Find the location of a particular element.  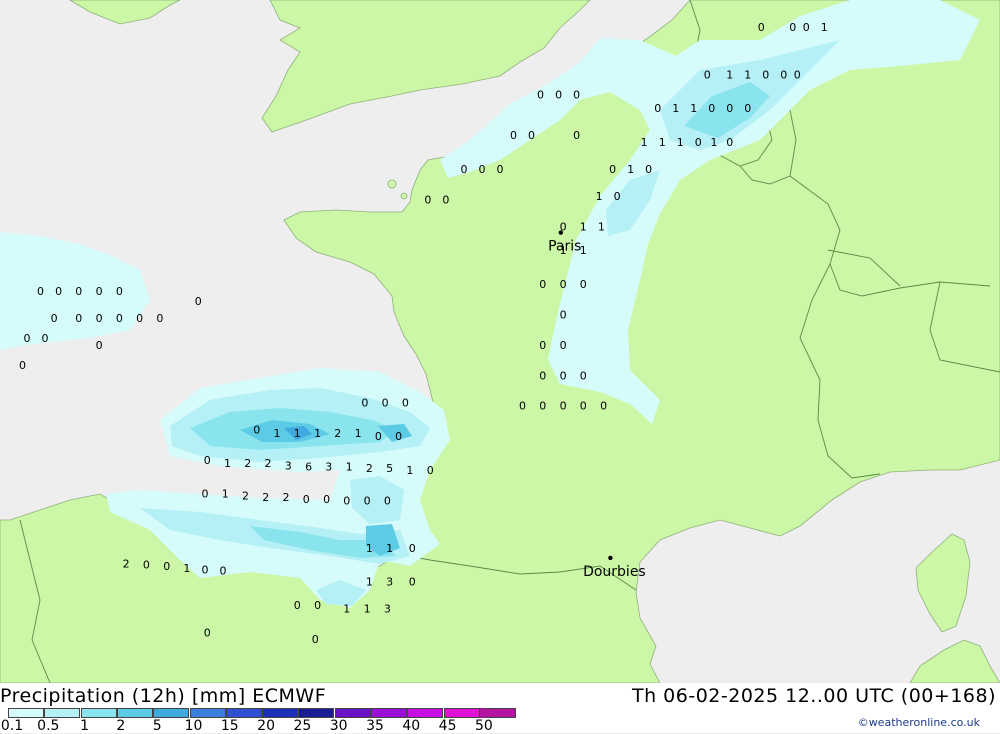

credit-link: ©weatheronline.co.uk is located at coordinates (919, 722).